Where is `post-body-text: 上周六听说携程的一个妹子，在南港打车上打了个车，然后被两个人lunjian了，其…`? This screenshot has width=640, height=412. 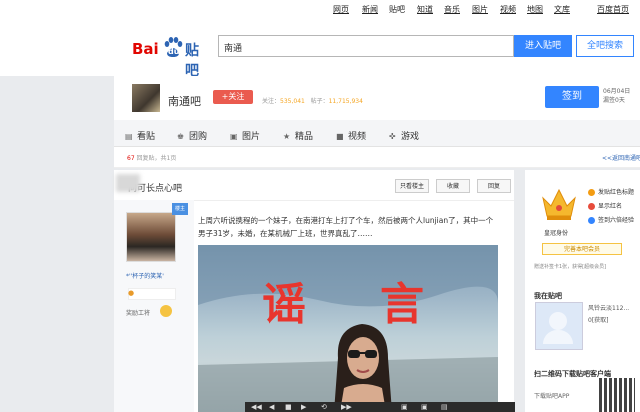
post-body-text: 上周六听说携程的一个妹子，在南港打车上打了个车，然后被两个人lunjian了，其… is located at coordinates (346, 227).